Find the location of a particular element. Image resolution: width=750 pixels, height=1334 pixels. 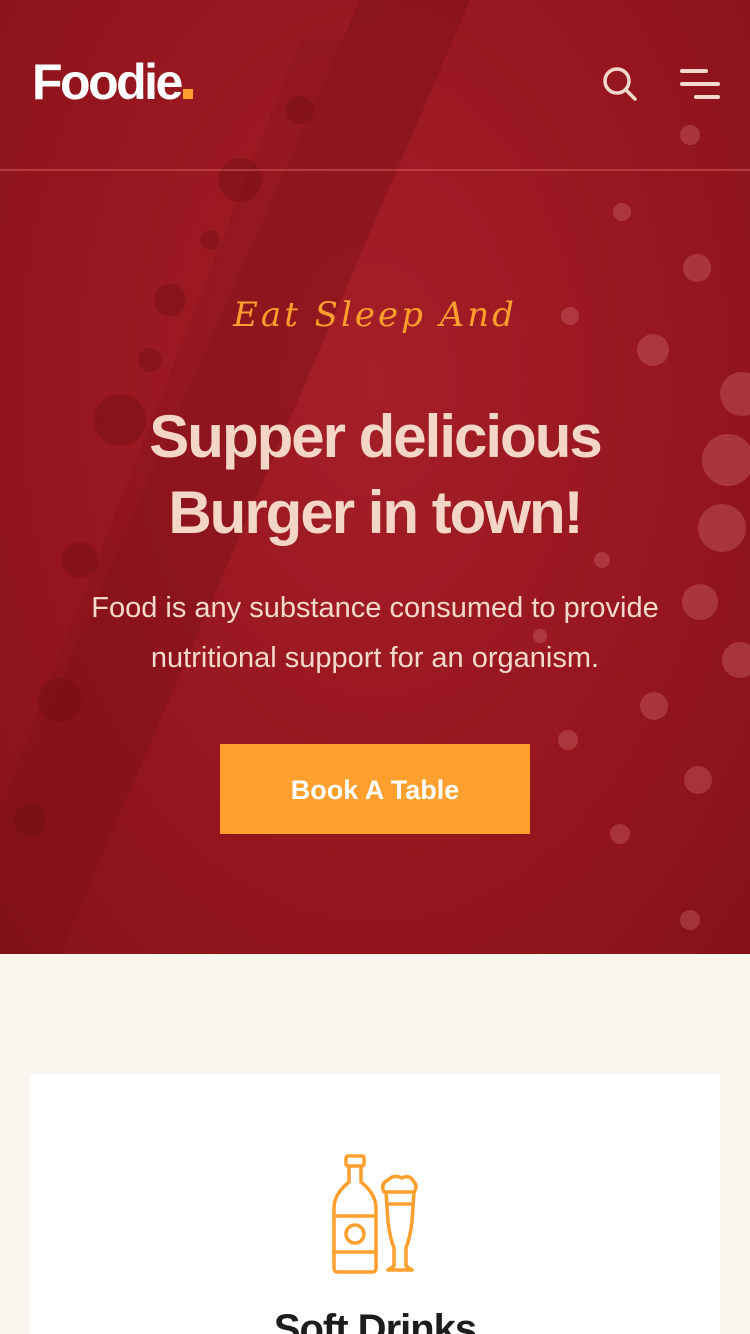

menu-button is located at coordinates (700, 84).